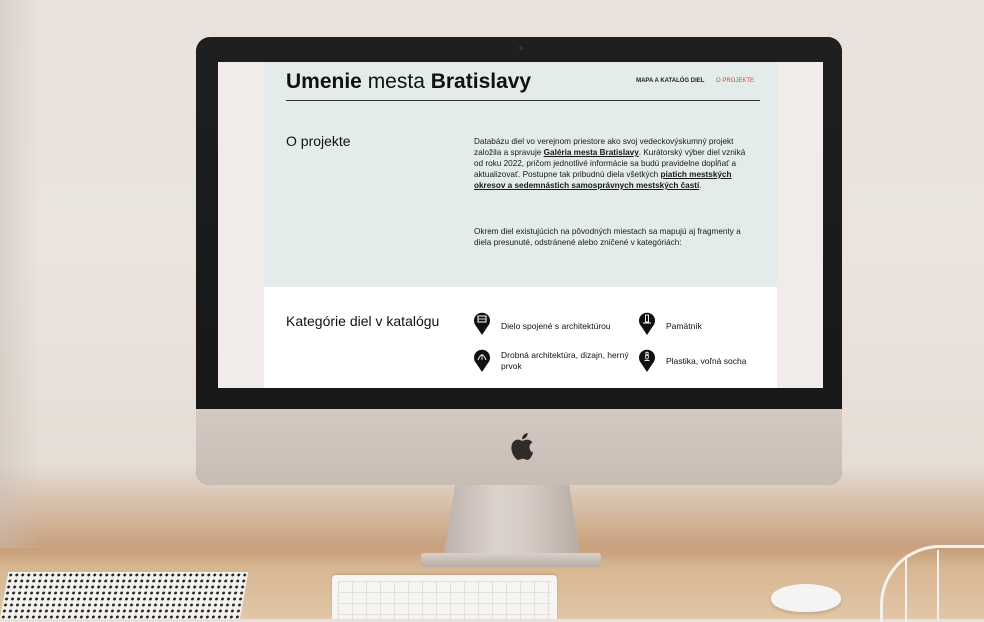 Image resolution: width=984 pixels, height=622 pixels. What do you see at coordinates (324, 81) in the screenshot?
I see `site-title-part: Umenie` at bounding box center [324, 81].